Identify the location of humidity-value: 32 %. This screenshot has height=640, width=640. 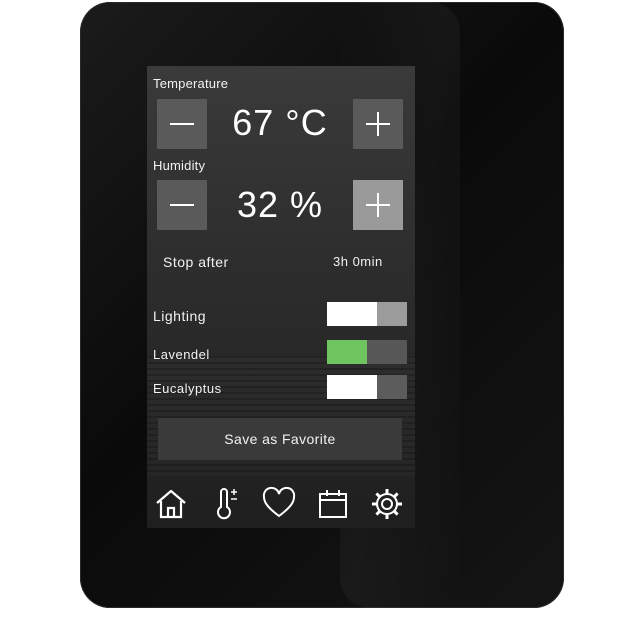
(280, 204).